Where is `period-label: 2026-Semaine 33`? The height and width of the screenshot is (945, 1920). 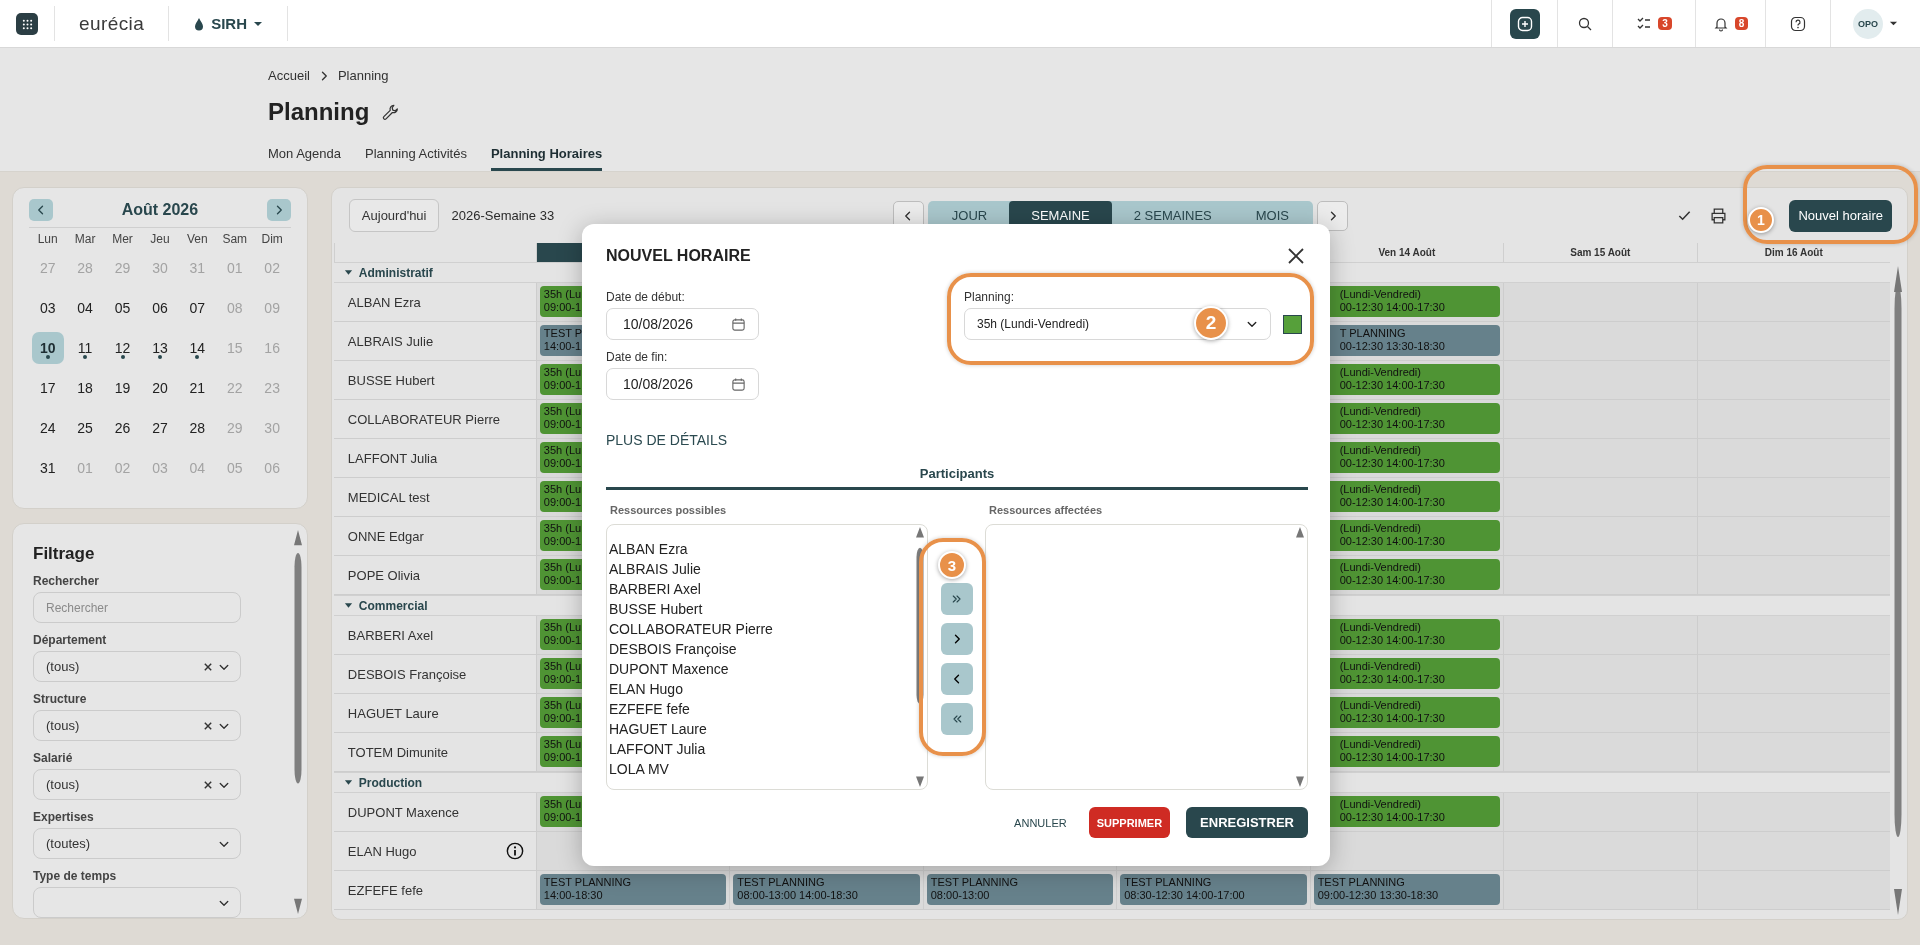 period-label: 2026-Semaine 33 is located at coordinates (503, 215).